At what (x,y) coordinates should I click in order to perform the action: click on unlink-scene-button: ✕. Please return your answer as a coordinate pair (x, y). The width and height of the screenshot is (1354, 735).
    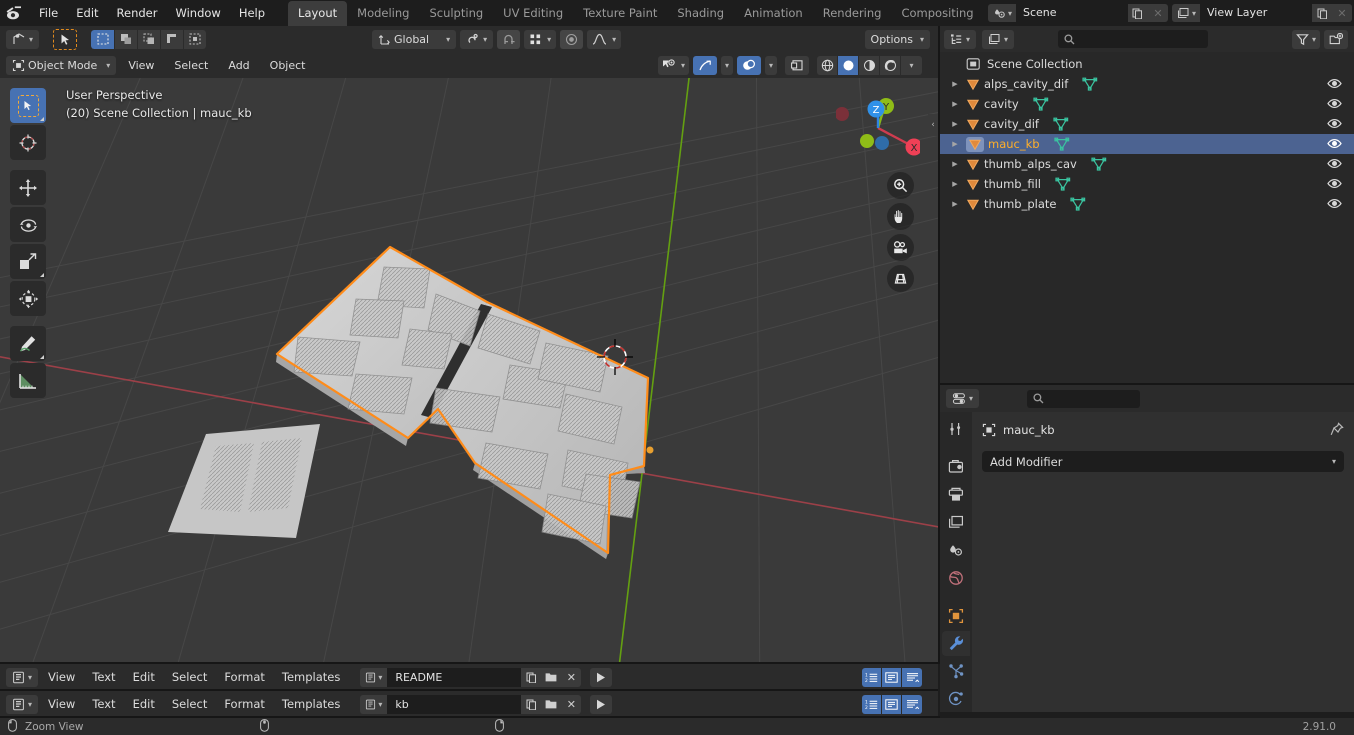
    Looking at the image, I should click on (1157, 13).